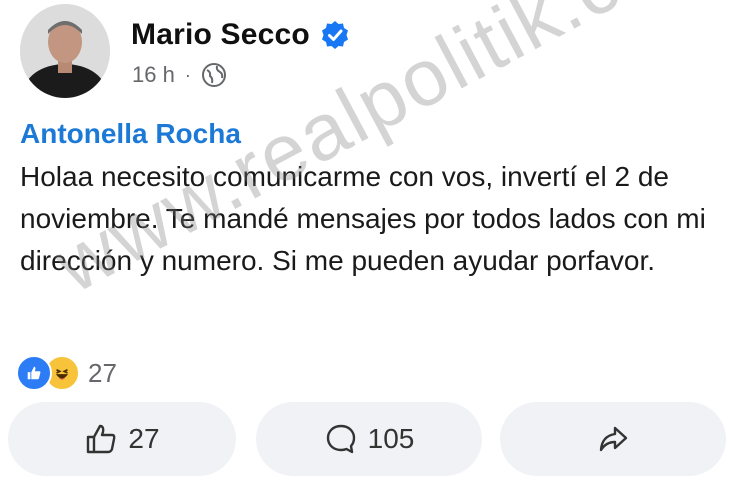 Image resolution: width=730 pixels, height=487 pixels. Describe the element at coordinates (144, 438) in the screenshot. I see `like-count: 27` at that location.